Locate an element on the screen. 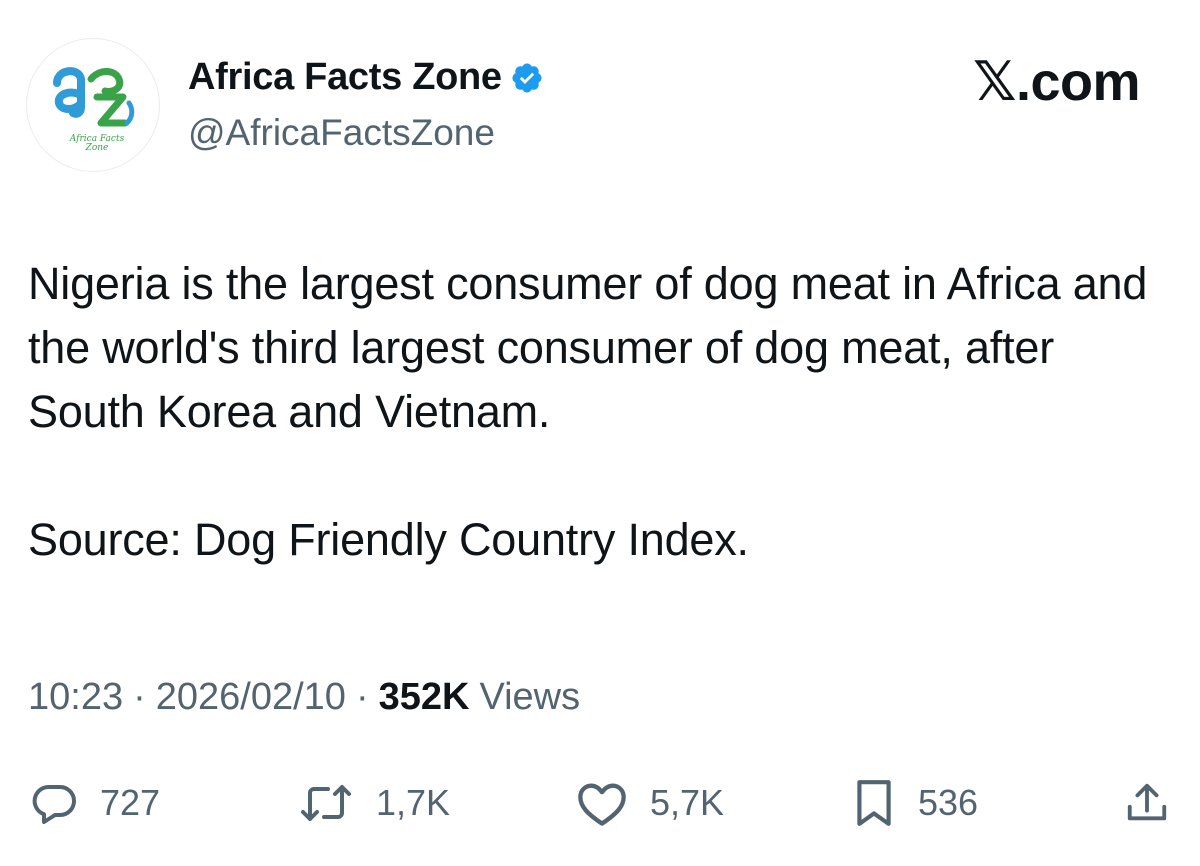 This screenshot has height=866, width=1200. reply-count: 727 is located at coordinates (130, 802).